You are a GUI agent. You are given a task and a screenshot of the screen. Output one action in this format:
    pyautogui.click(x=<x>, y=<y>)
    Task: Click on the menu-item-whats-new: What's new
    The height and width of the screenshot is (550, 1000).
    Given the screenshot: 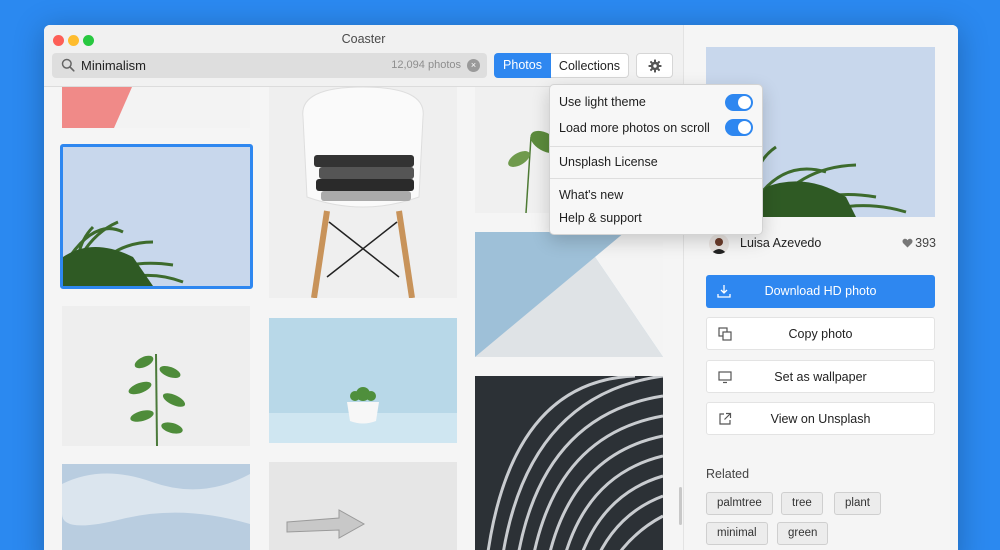 What is the action you would take?
    pyautogui.click(x=591, y=195)
    